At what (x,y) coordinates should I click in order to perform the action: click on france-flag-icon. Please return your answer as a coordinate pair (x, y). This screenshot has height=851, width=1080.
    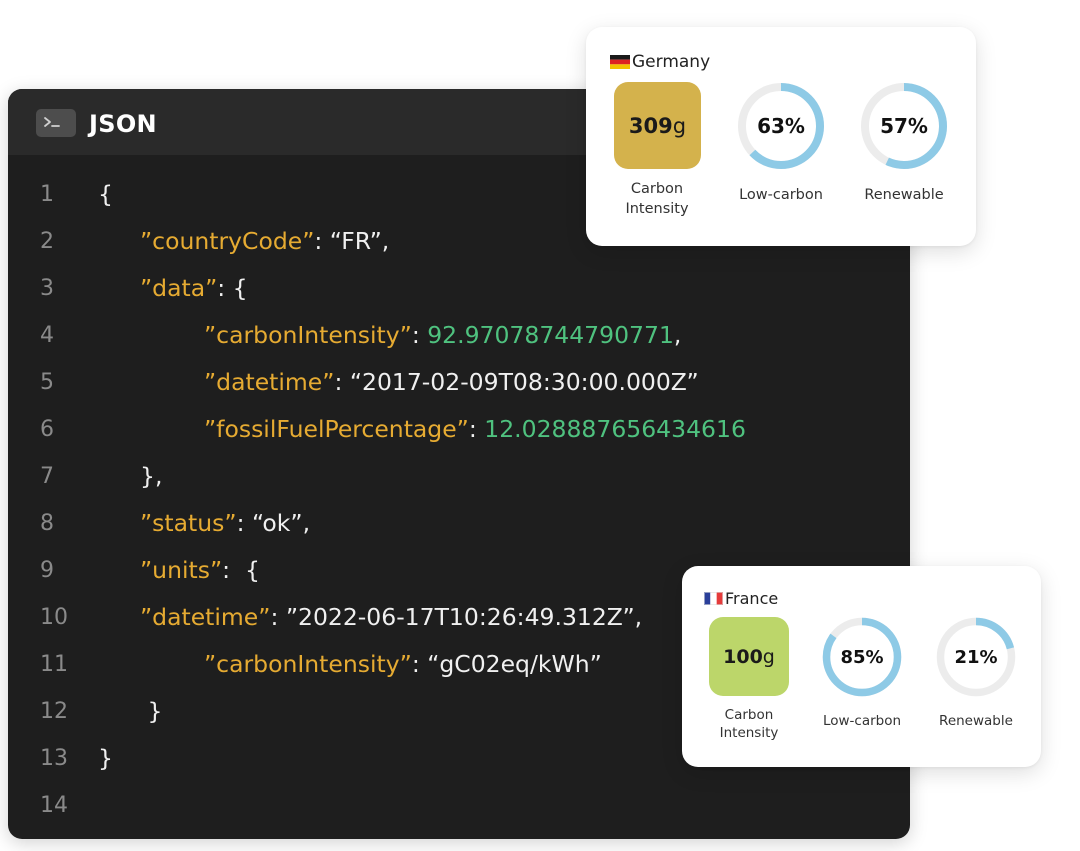
    Looking at the image, I should click on (713, 598).